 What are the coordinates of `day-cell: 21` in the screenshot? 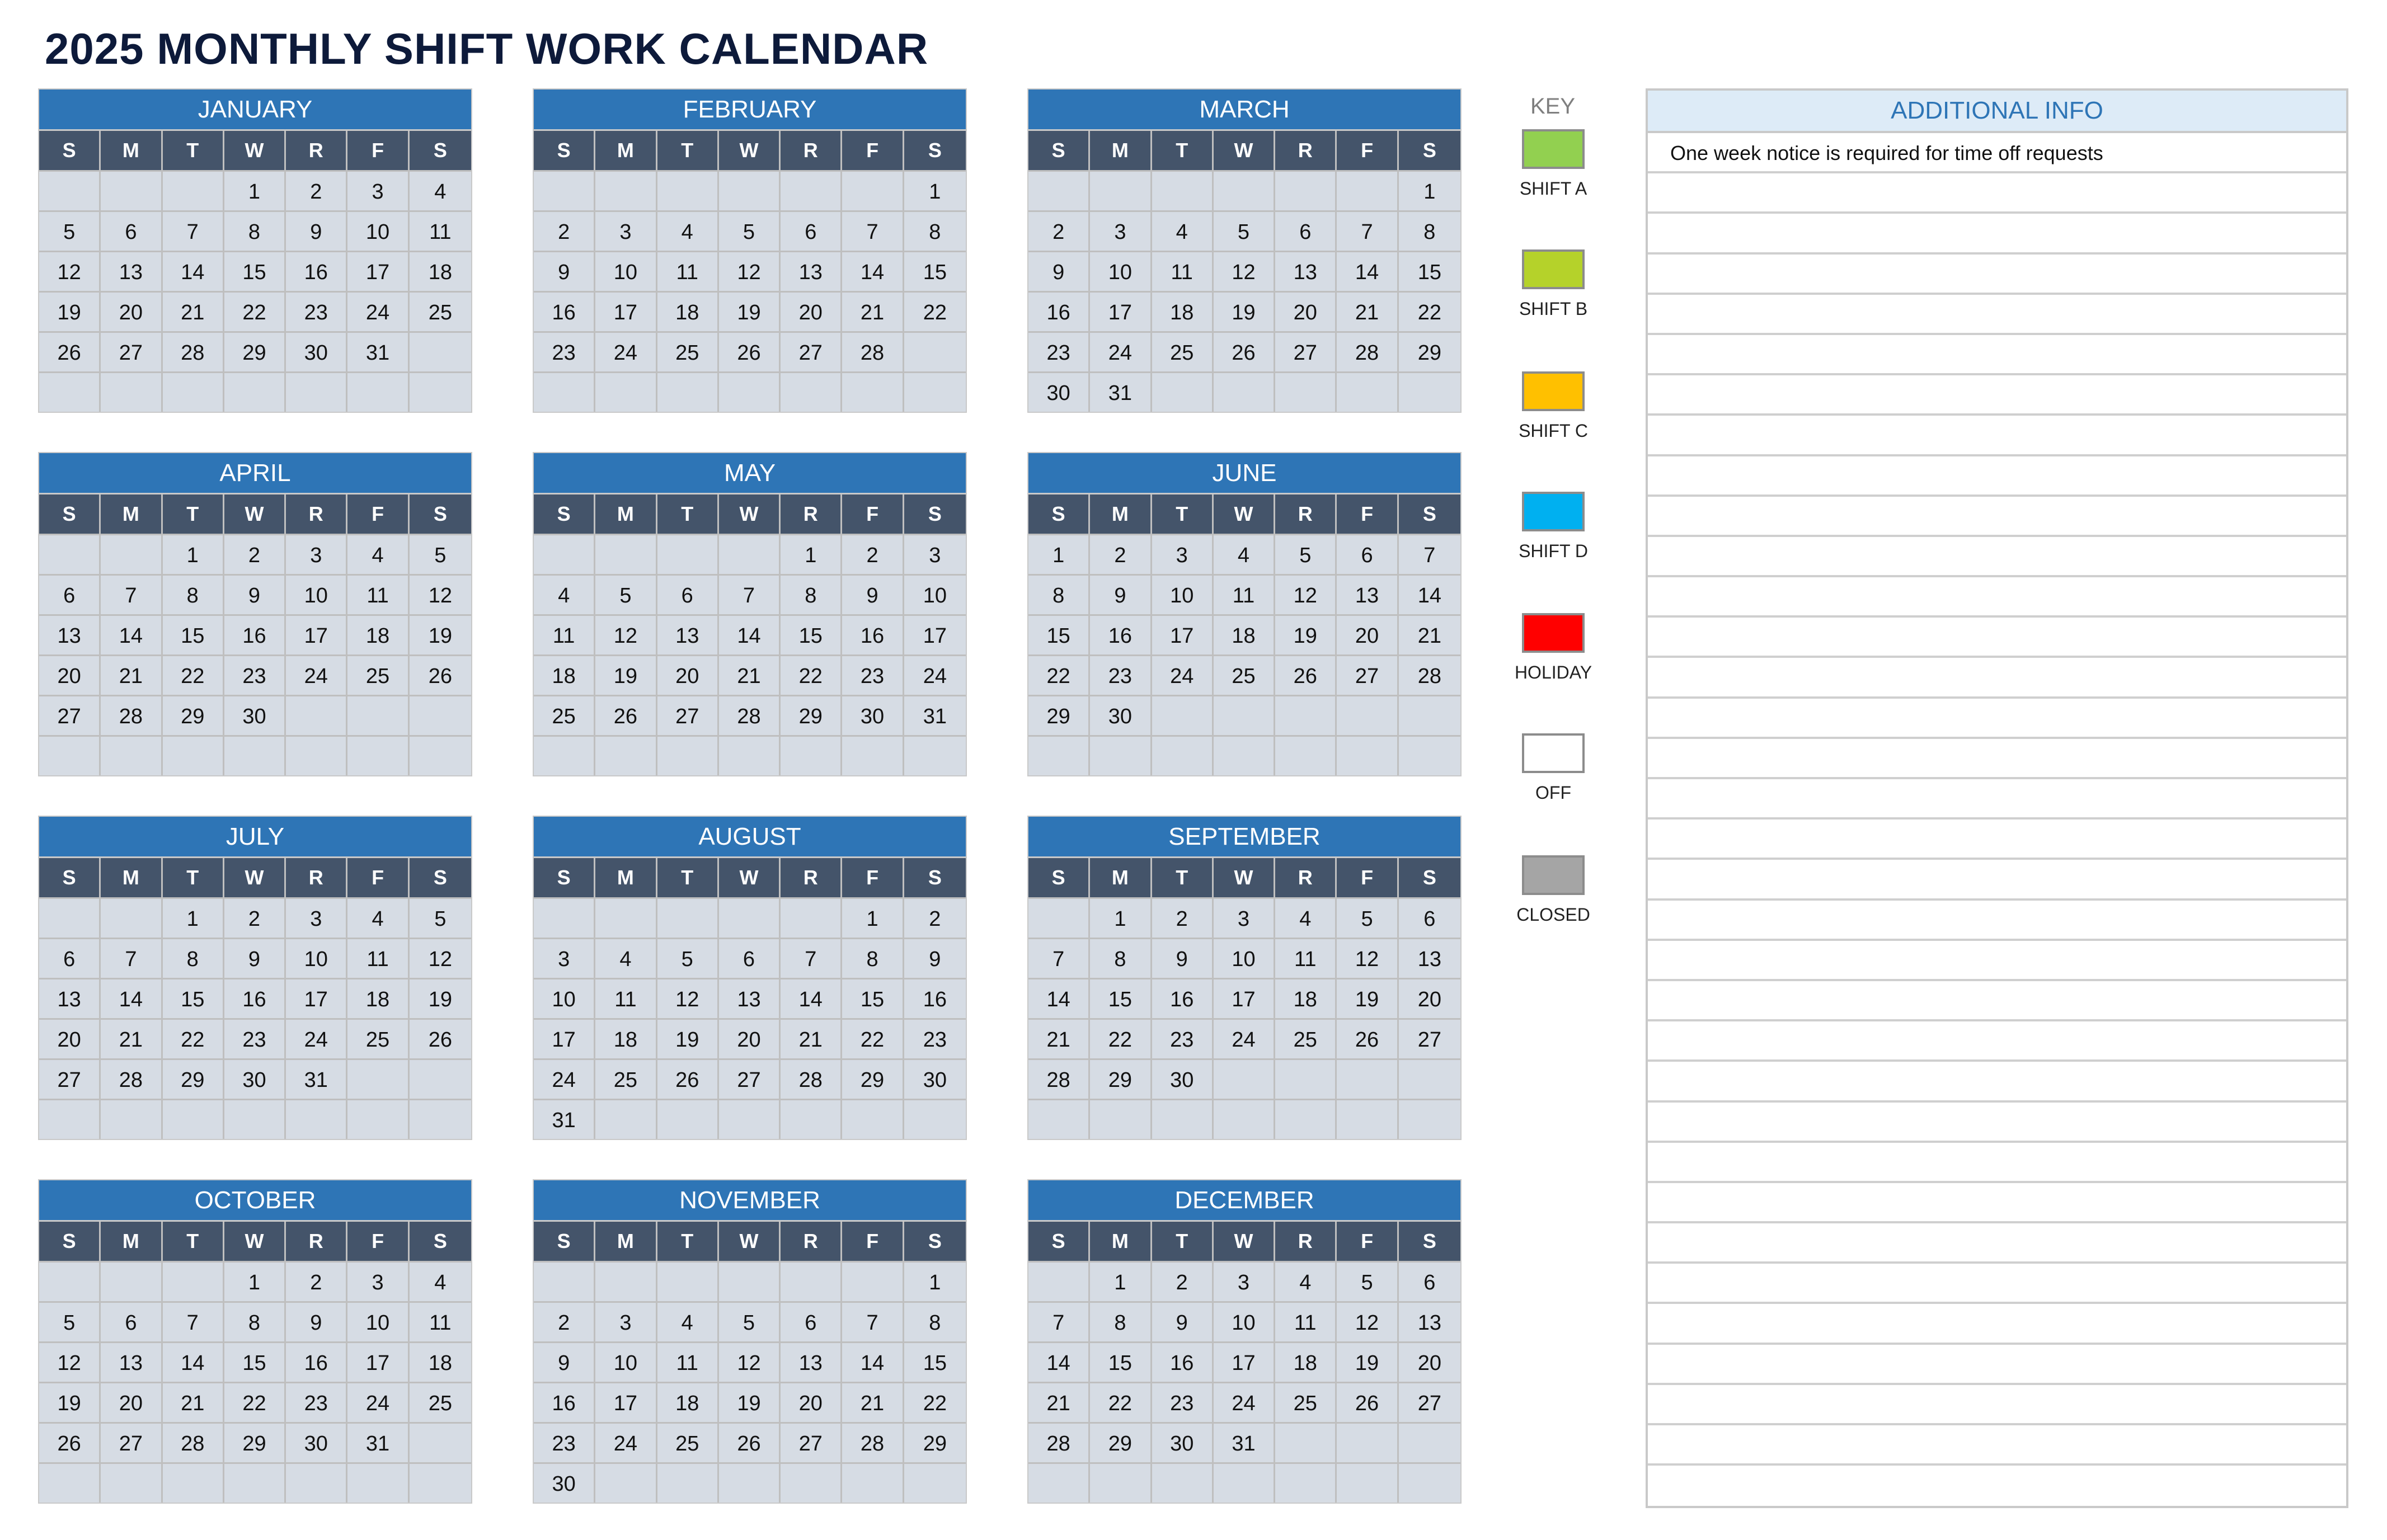 It's located at (812, 1038).